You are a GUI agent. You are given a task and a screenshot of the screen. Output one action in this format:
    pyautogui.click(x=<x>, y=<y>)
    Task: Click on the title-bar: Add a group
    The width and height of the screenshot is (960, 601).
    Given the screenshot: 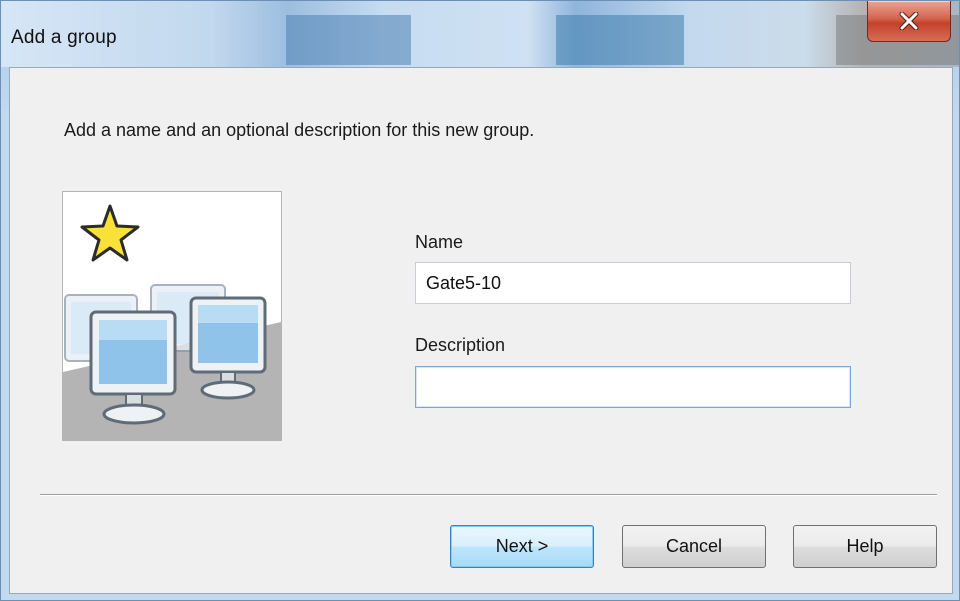 What is the action you would take?
    pyautogui.click(x=480, y=34)
    